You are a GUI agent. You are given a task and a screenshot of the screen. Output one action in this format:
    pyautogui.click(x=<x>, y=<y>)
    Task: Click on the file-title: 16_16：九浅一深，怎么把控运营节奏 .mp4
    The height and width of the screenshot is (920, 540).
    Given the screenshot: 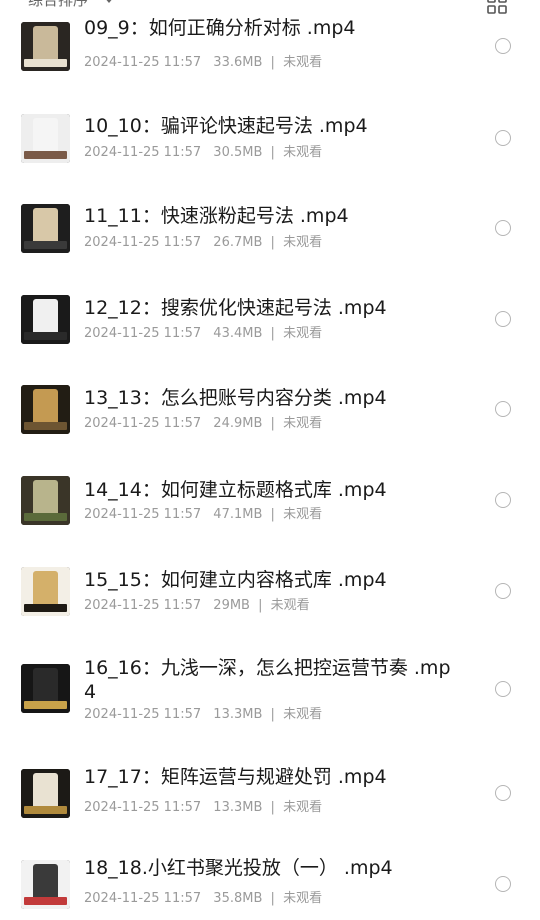 What is the action you would take?
    pyautogui.click(x=269, y=680)
    